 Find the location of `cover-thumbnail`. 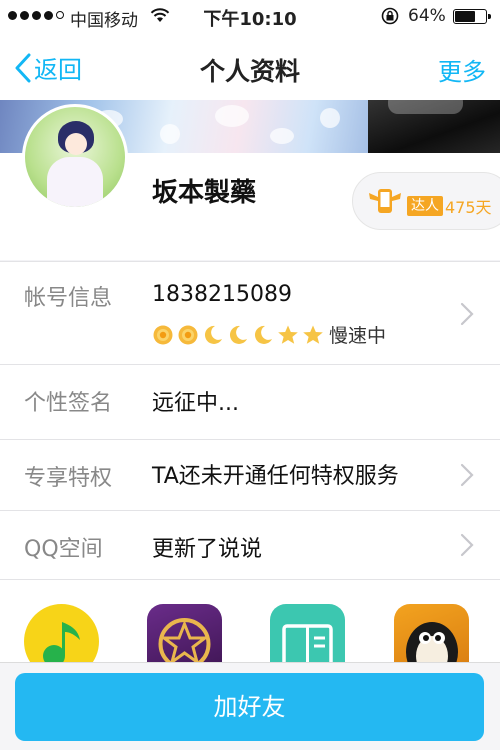

cover-thumbnail is located at coordinates (434, 126).